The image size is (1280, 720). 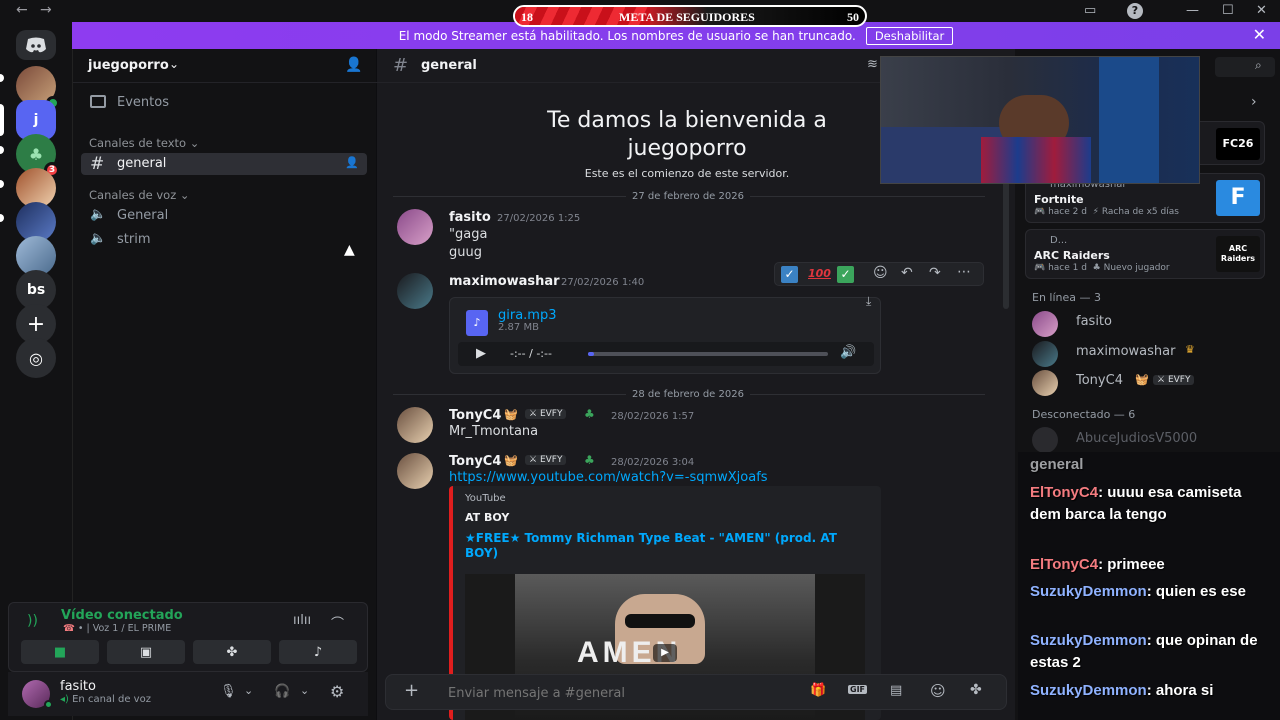 What do you see at coordinates (909, 35) in the screenshot?
I see `disable-streamer-button: Deshabilitar` at bounding box center [909, 35].